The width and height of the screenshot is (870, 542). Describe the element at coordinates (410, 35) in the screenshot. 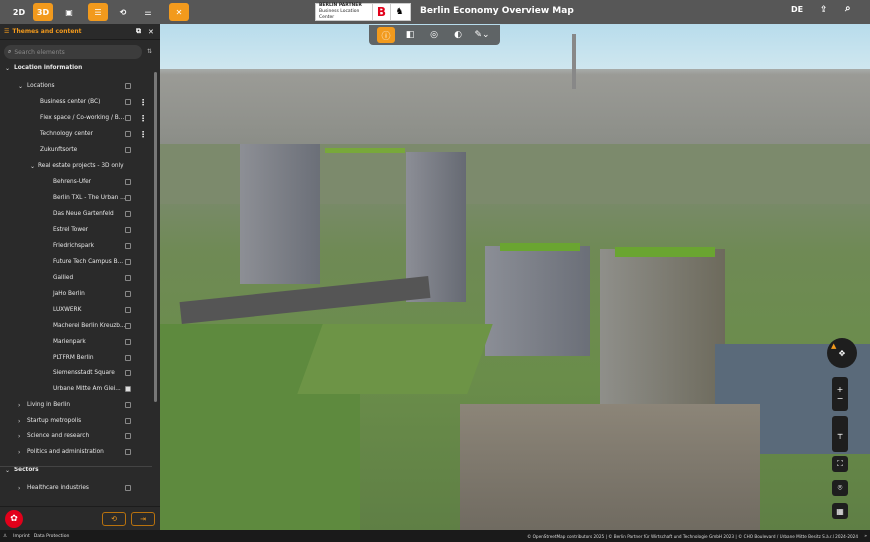

I see `split-view-icon: ◧` at that location.